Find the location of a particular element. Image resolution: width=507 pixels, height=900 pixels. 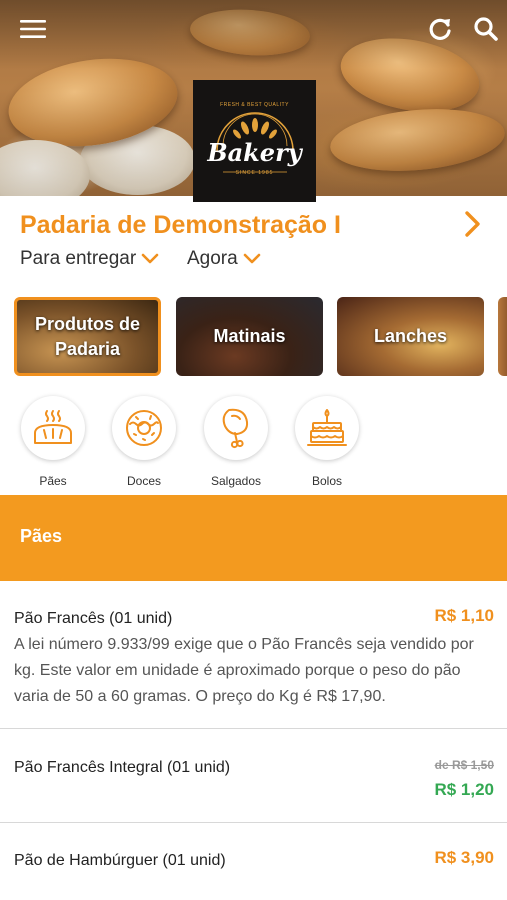

product-item: Pão de Hambúrguer (01 unid) R$ 3,90 is located at coordinates (253, 861).